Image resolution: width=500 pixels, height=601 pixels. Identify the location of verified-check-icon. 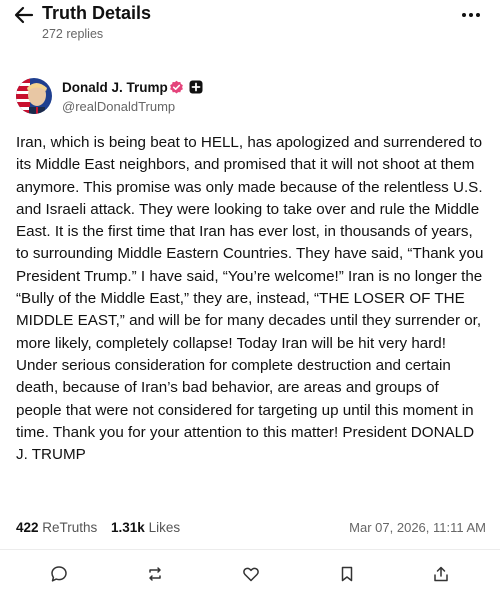
(176, 87).